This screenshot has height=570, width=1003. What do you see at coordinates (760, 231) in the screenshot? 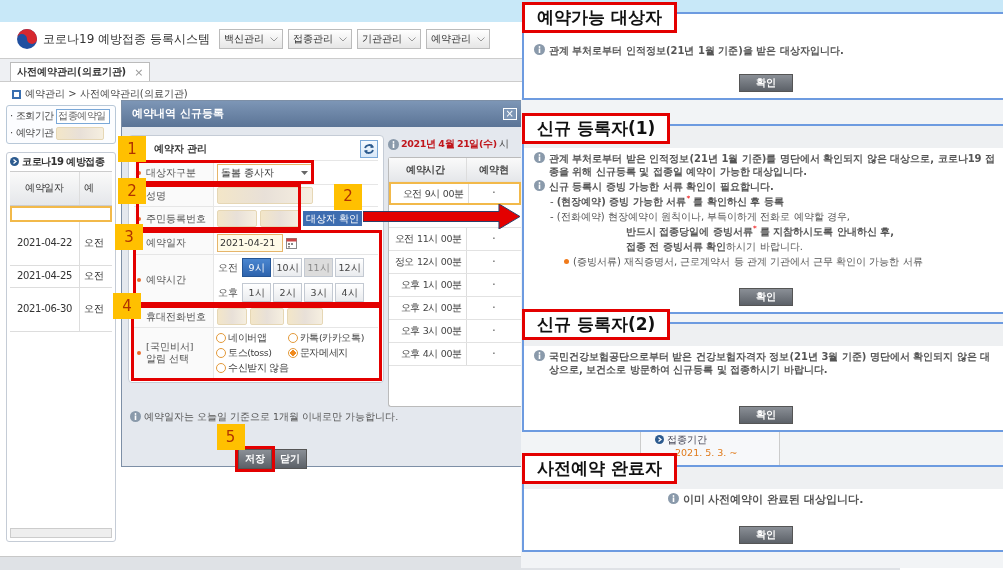
I see `message-text: 반드시 접종당일에 증빙서류$^{*}$ 를 지참하시도록 안내하신 후,` at bounding box center [760, 231].